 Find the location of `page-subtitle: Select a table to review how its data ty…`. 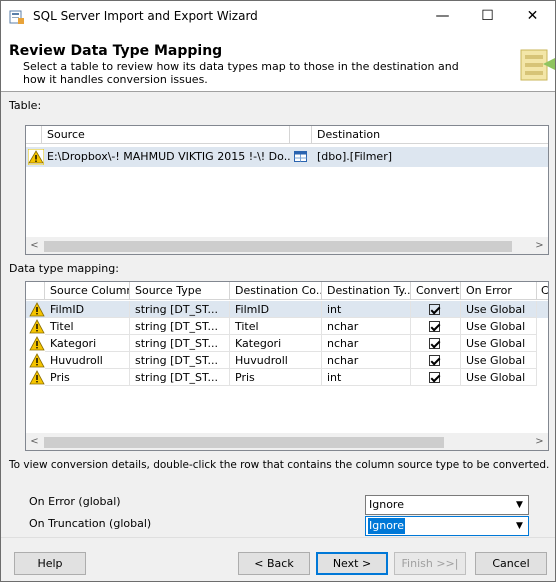

page-subtitle: Select a table to review how its data ty… is located at coordinates (241, 73).